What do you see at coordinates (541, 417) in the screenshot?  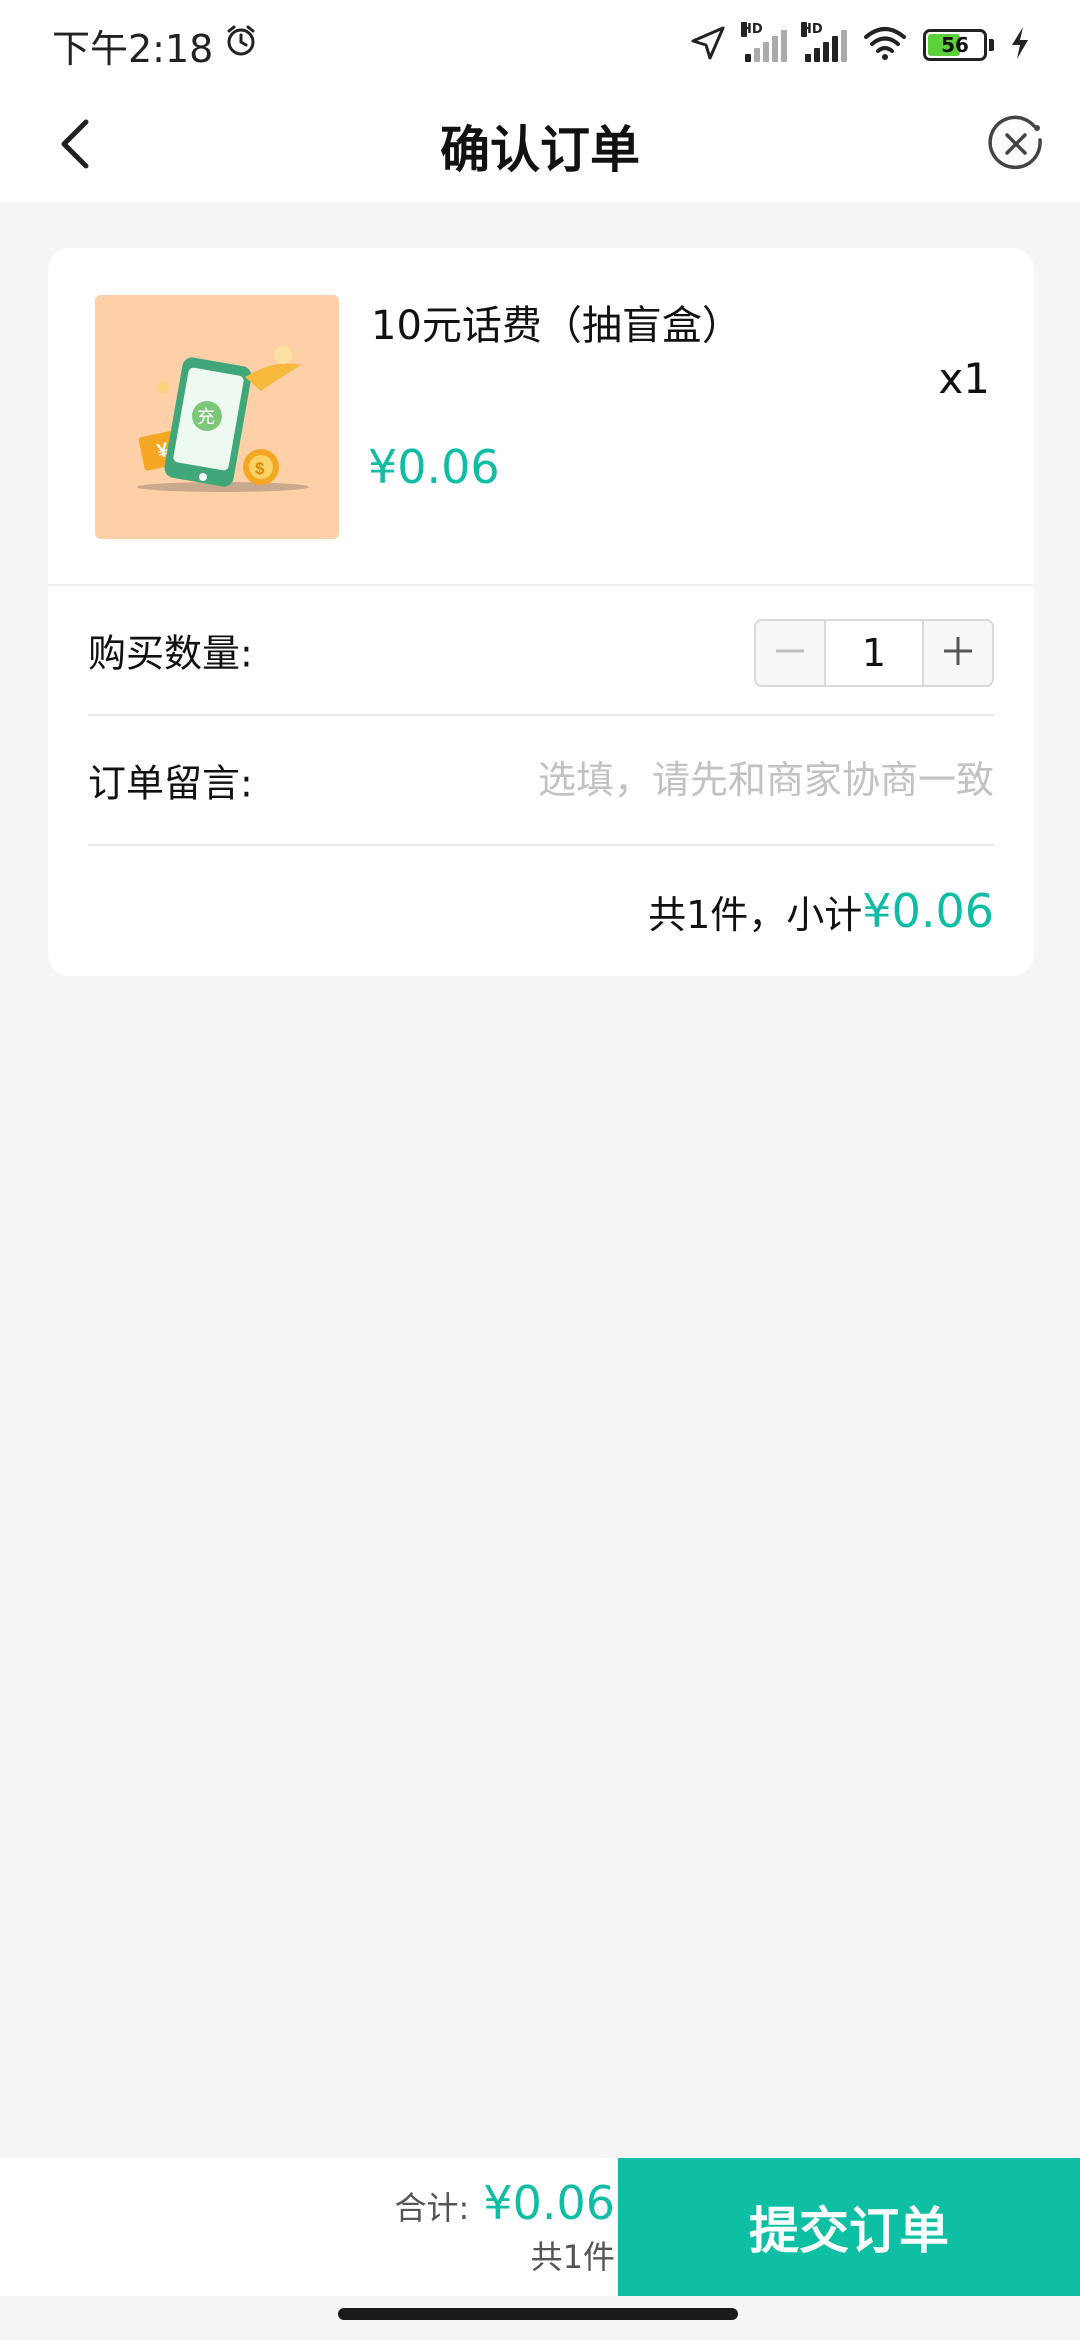 I see `product-row: ¥ 充 $ 10元话费（抽盲盒） ¥0.06 x1` at bounding box center [541, 417].